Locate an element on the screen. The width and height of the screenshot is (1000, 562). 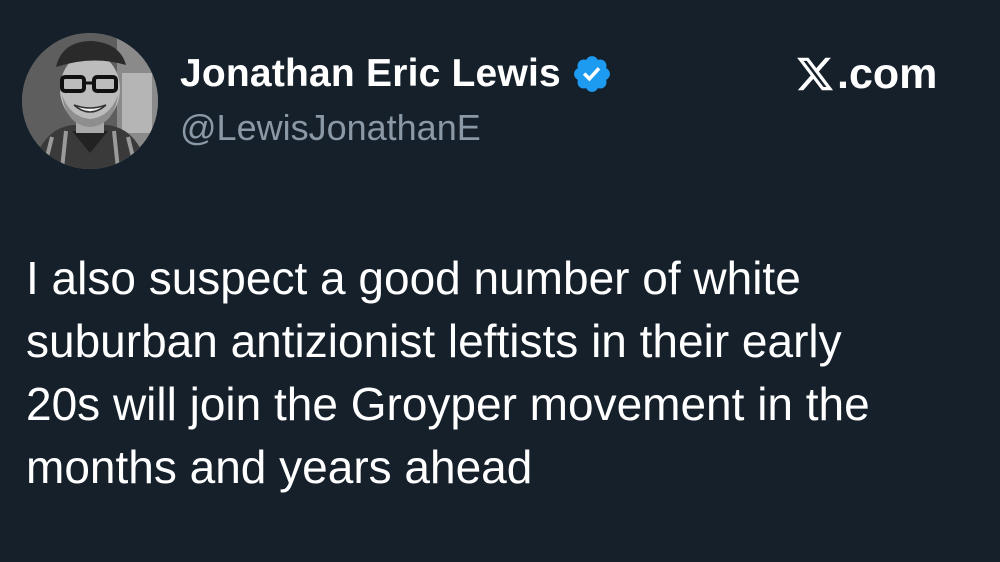
x-logo-icon is located at coordinates (815, 74).